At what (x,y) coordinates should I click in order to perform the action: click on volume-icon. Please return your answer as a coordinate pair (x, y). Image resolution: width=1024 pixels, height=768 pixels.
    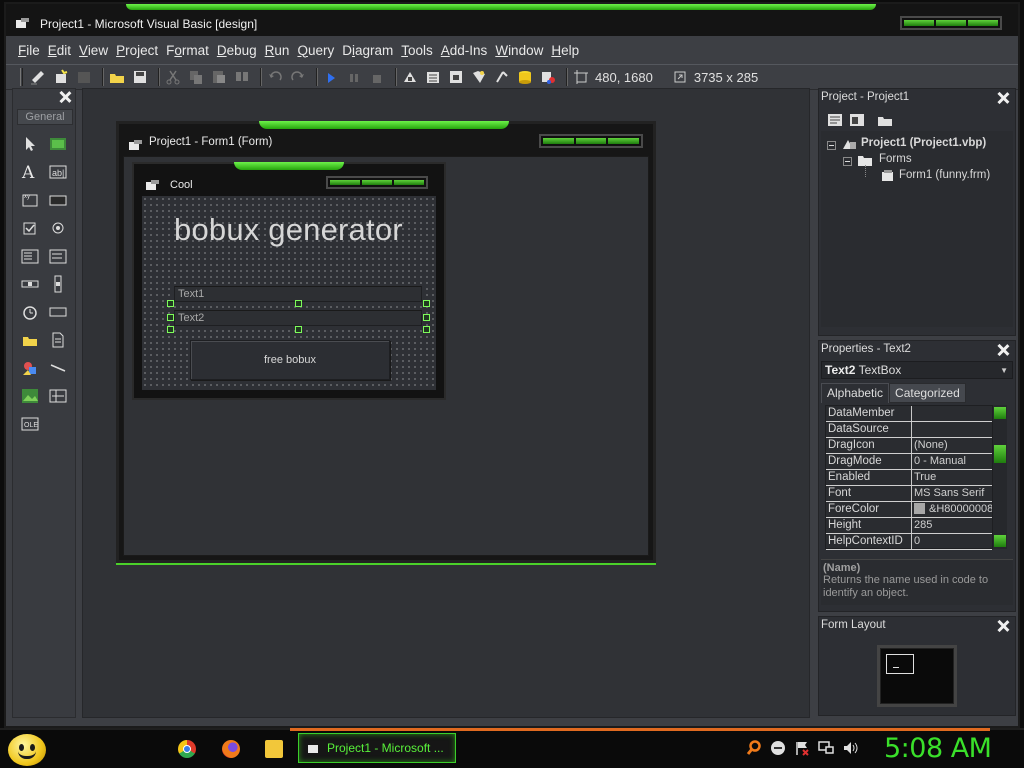
    Looking at the image, I should click on (850, 748).